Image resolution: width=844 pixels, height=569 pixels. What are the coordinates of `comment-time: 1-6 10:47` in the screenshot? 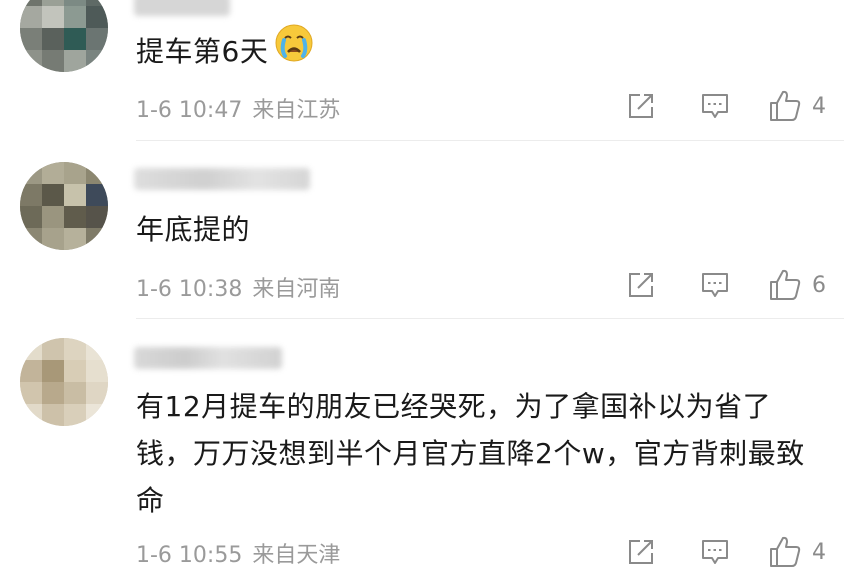 It's located at (189, 110).